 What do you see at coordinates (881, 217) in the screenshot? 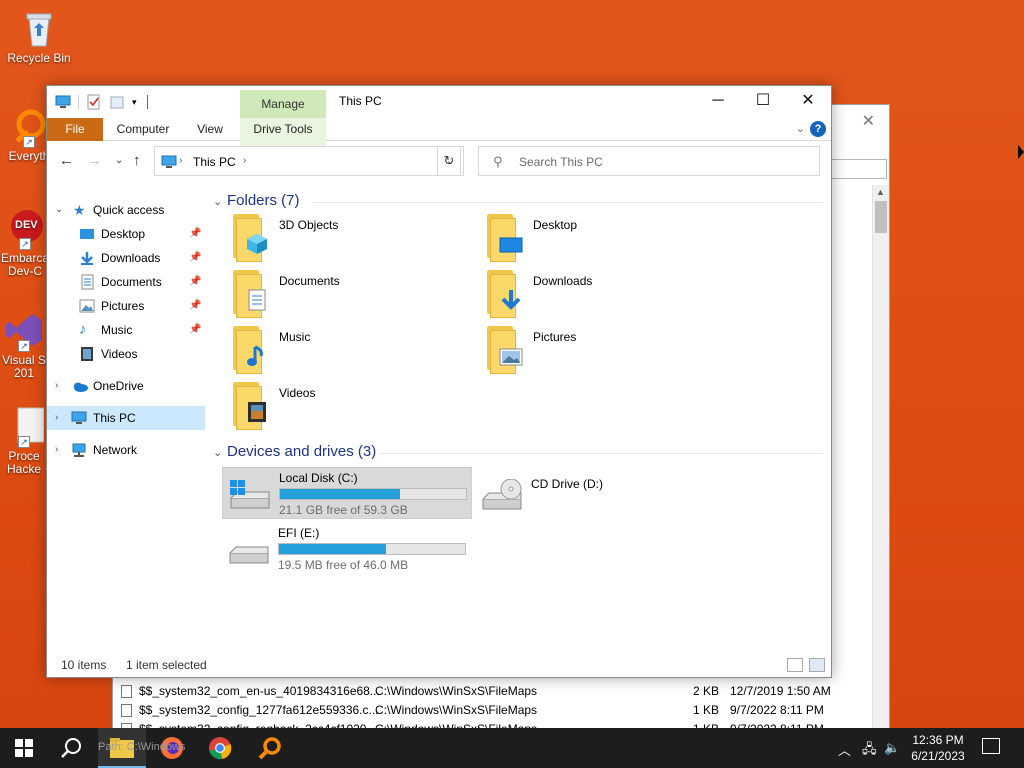
I see `scrollbar-thumb` at bounding box center [881, 217].